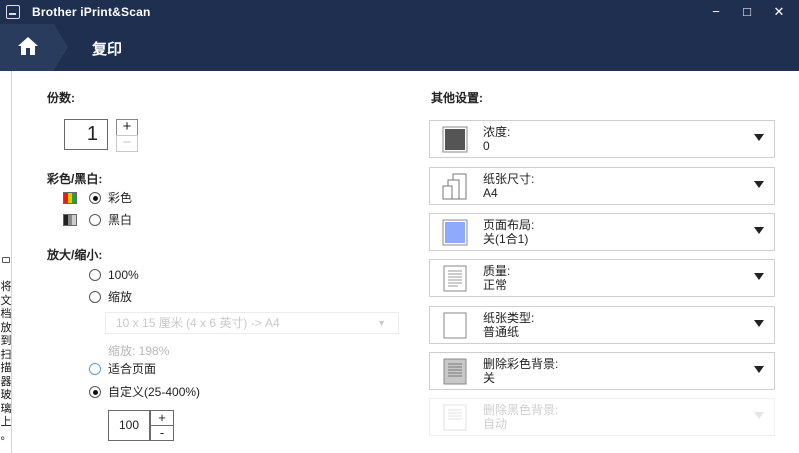  Describe the element at coordinates (86, 134) in the screenshot. I see `copies-input: 1` at that location.